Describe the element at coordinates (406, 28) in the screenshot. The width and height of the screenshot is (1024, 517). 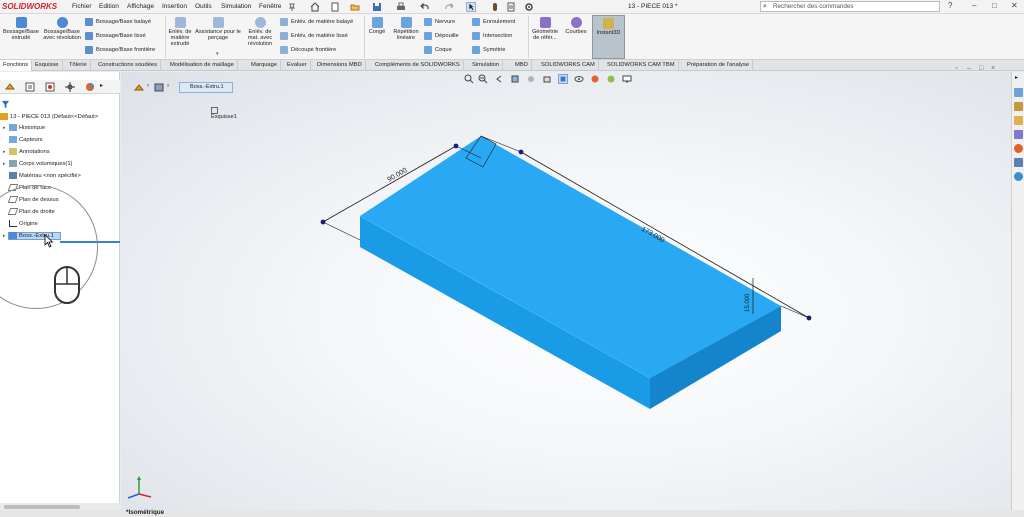
I see `repetition-lineaire-button: Répétition linéaire` at that location.